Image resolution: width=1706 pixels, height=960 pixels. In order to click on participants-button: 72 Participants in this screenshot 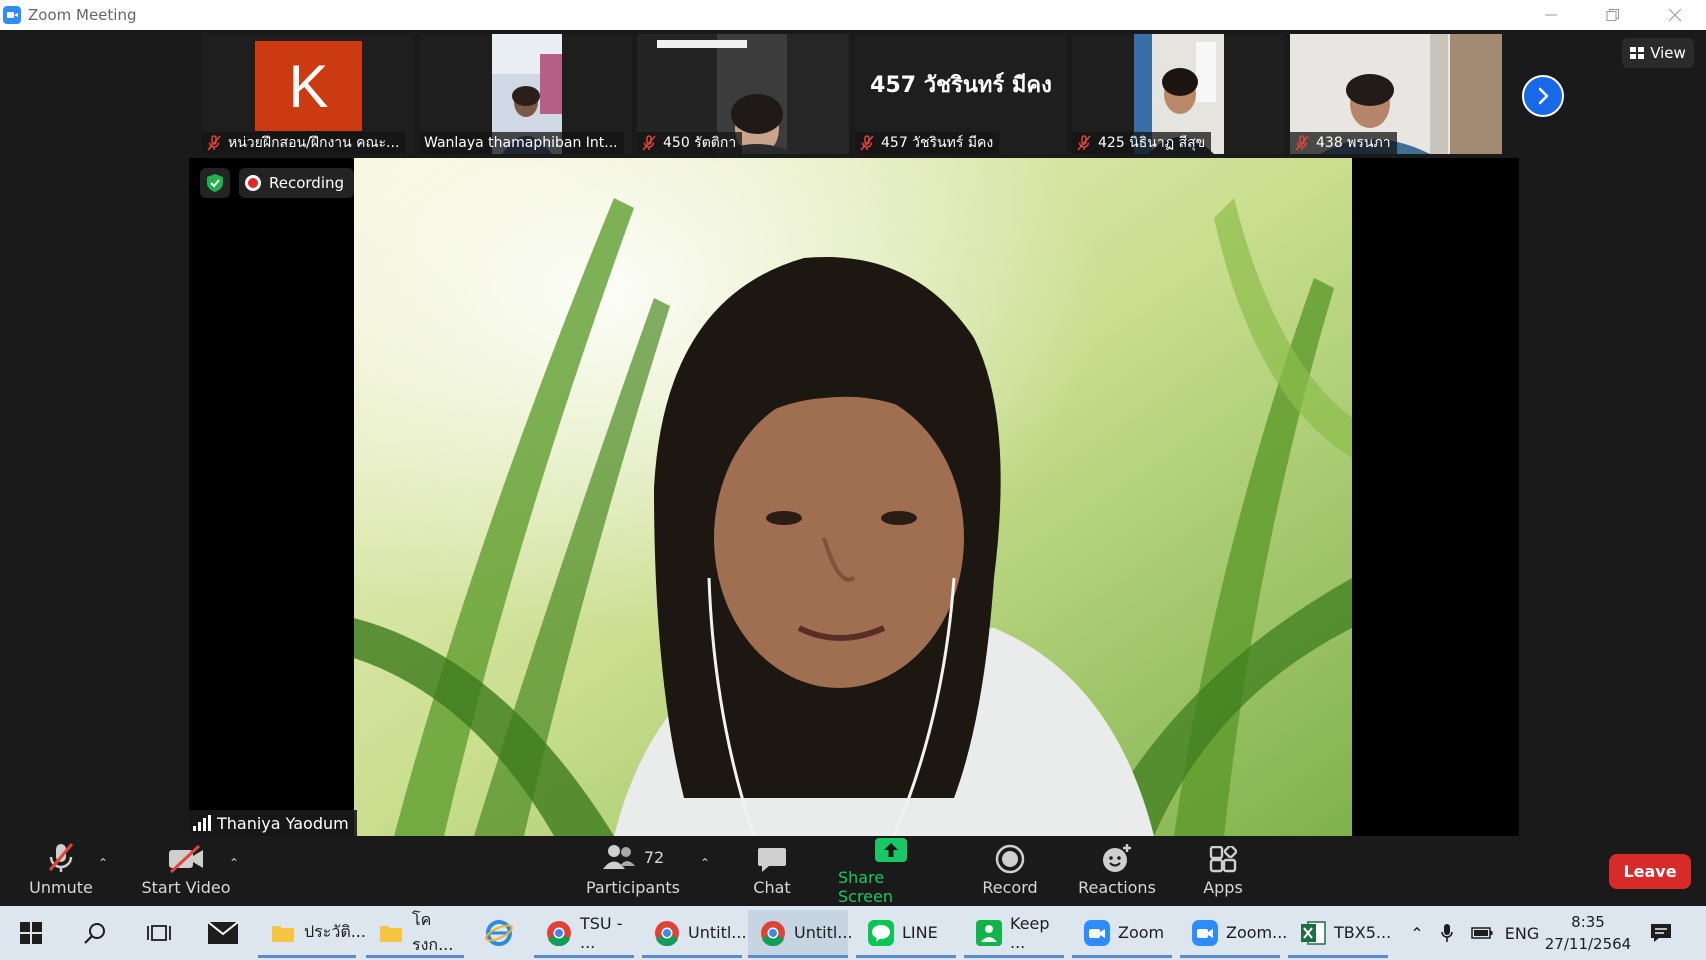, I will do `click(633, 871)`.